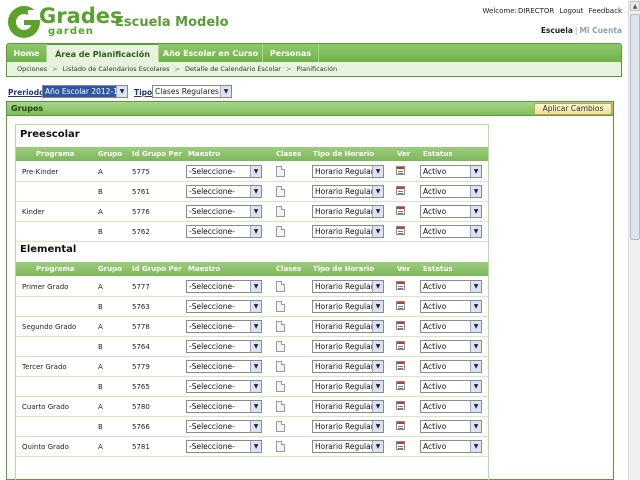 The height and width of the screenshot is (480, 640). I want to click on school-link: Escuela, so click(557, 30).